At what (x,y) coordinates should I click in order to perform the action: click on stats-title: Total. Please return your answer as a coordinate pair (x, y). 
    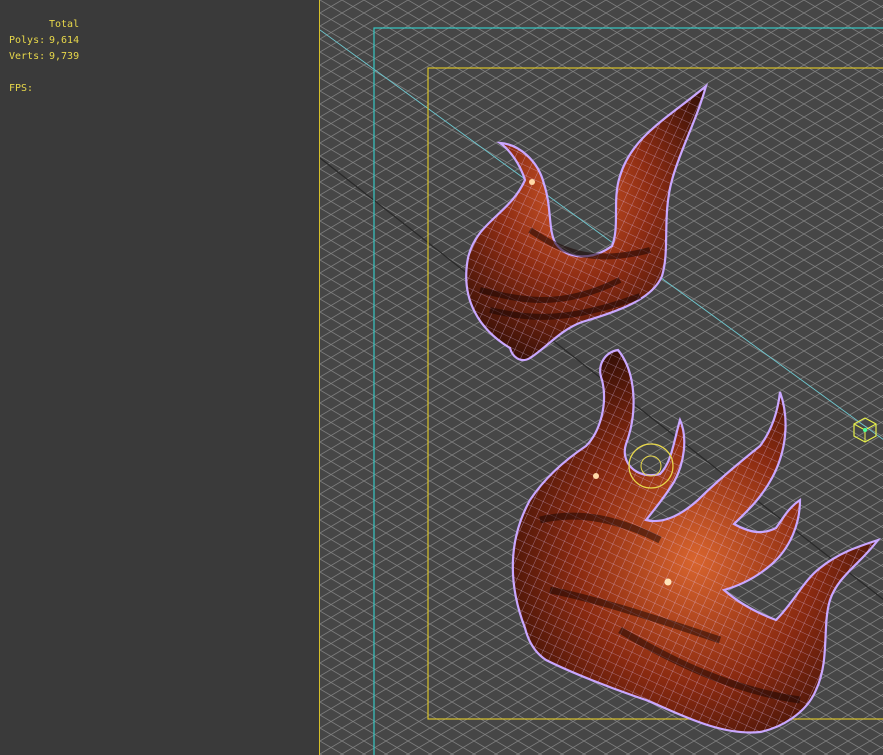
    Looking at the image, I should click on (64, 24).